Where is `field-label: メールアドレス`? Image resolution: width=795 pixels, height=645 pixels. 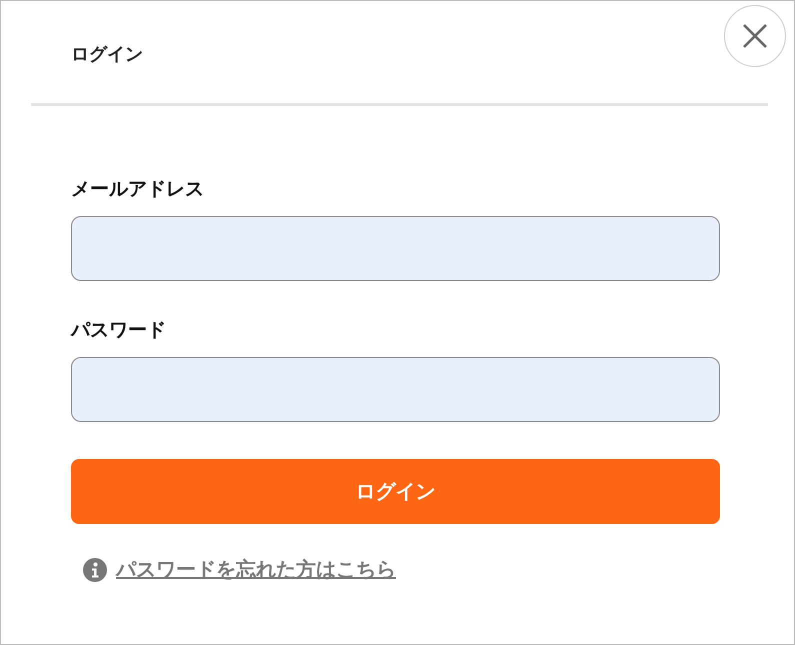 field-label: メールアドレス is located at coordinates (138, 189).